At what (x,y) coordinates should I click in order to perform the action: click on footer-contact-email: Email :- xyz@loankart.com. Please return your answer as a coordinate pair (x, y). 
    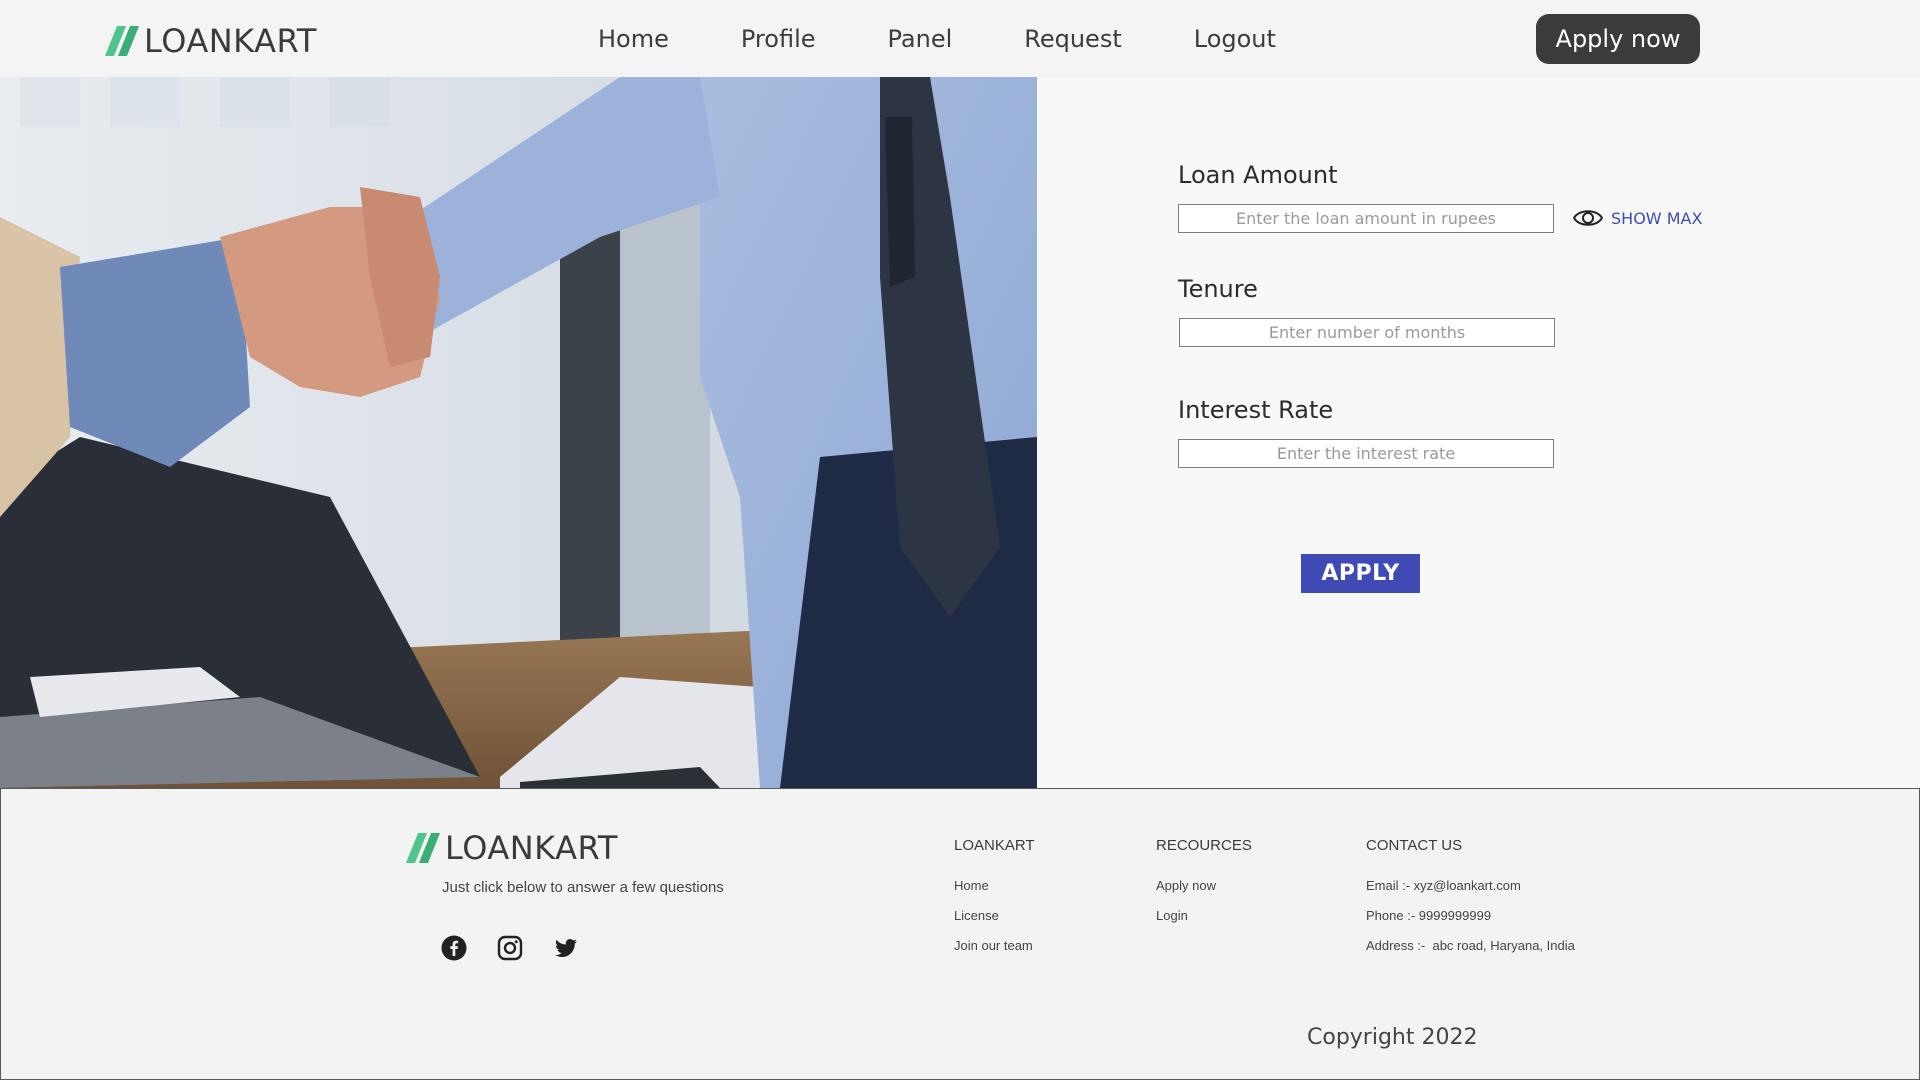
    Looking at the image, I should click on (1443, 885).